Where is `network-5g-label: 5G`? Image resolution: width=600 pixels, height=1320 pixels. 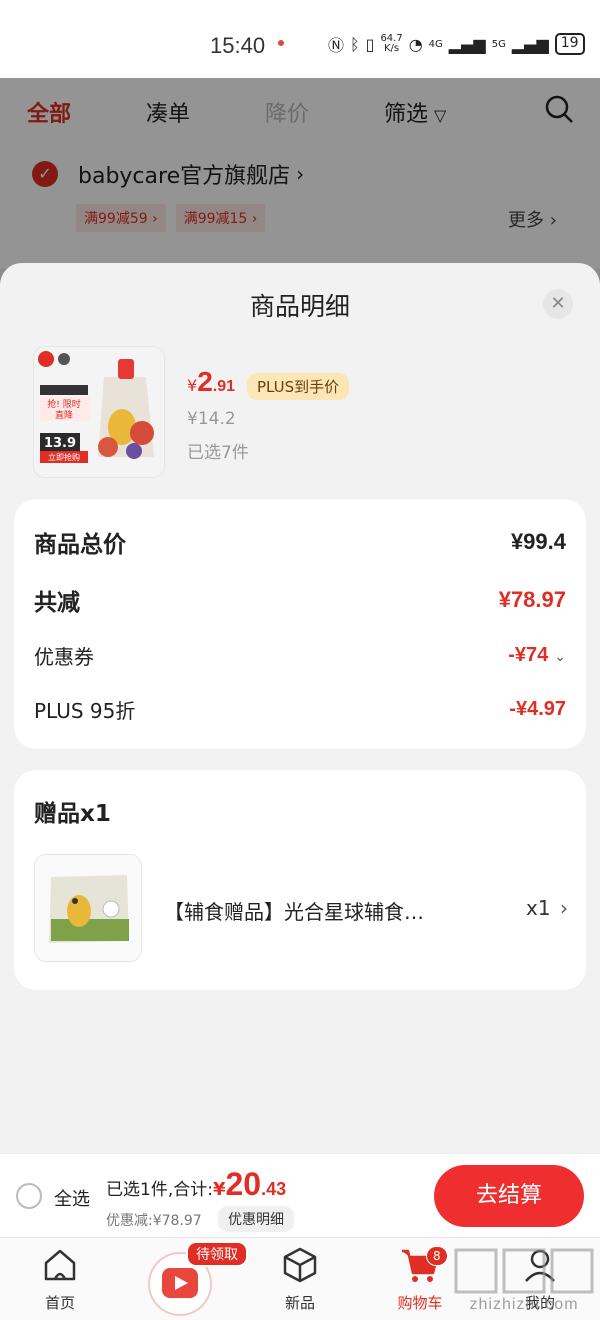 network-5g-label: 5G is located at coordinates (498, 44).